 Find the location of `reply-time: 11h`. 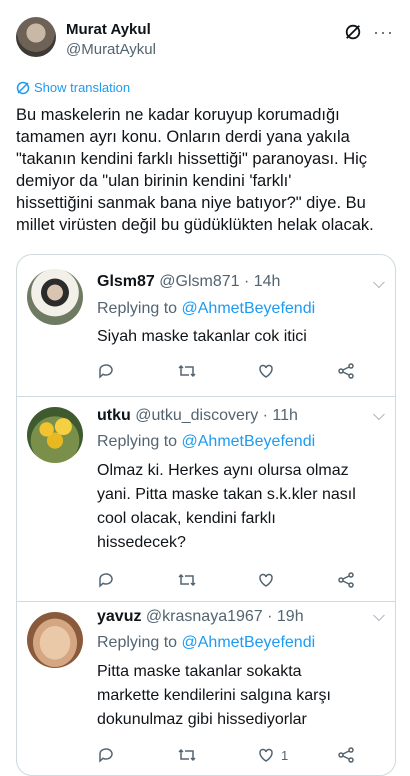

reply-time: 11h is located at coordinates (285, 415).